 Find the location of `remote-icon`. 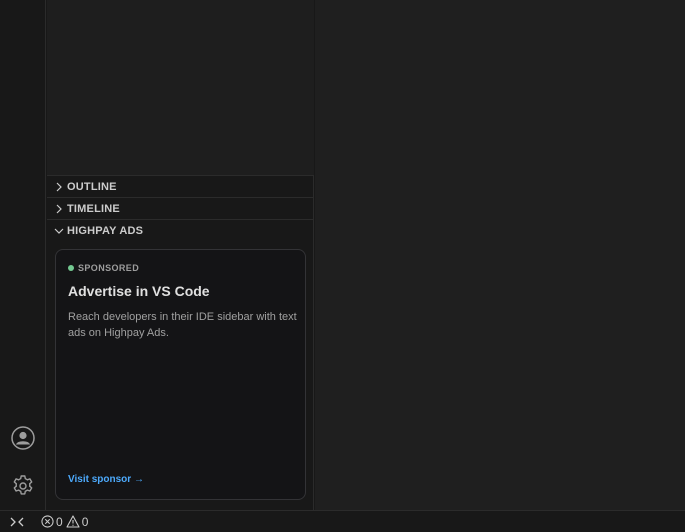

remote-icon is located at coordinates (17, 521).